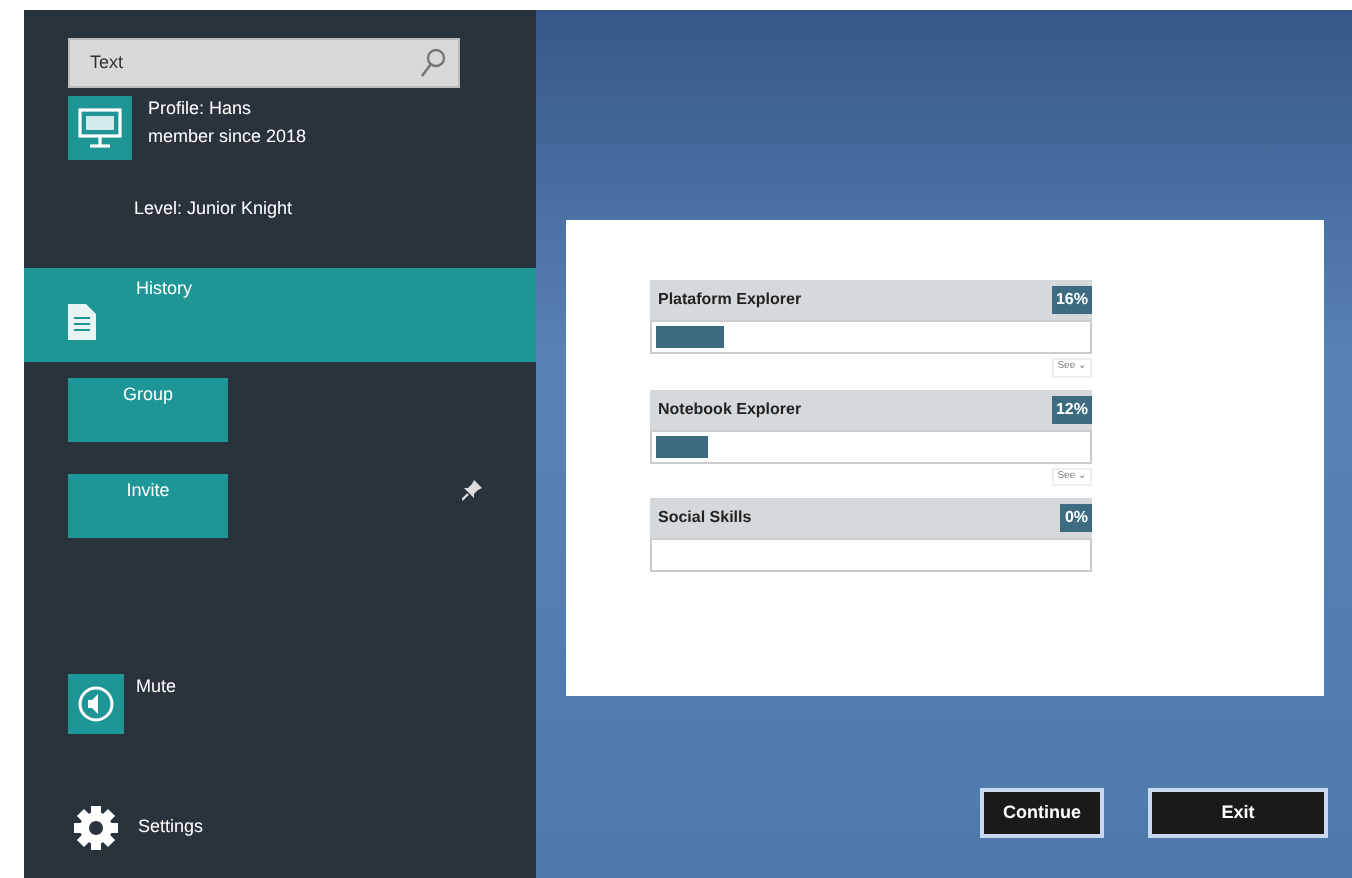  What do you see at coordinates (1238, 813) in the screenshot?
I see `exit-button: Exit` at bounding box center [1238, 813].